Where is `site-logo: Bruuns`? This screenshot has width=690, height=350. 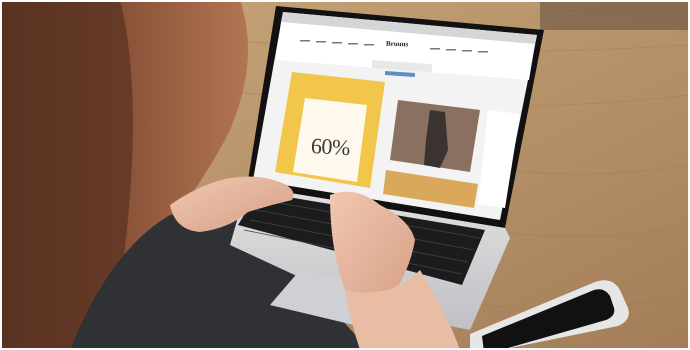 site-logo: Bruuns is located at coordinates (397, 44).